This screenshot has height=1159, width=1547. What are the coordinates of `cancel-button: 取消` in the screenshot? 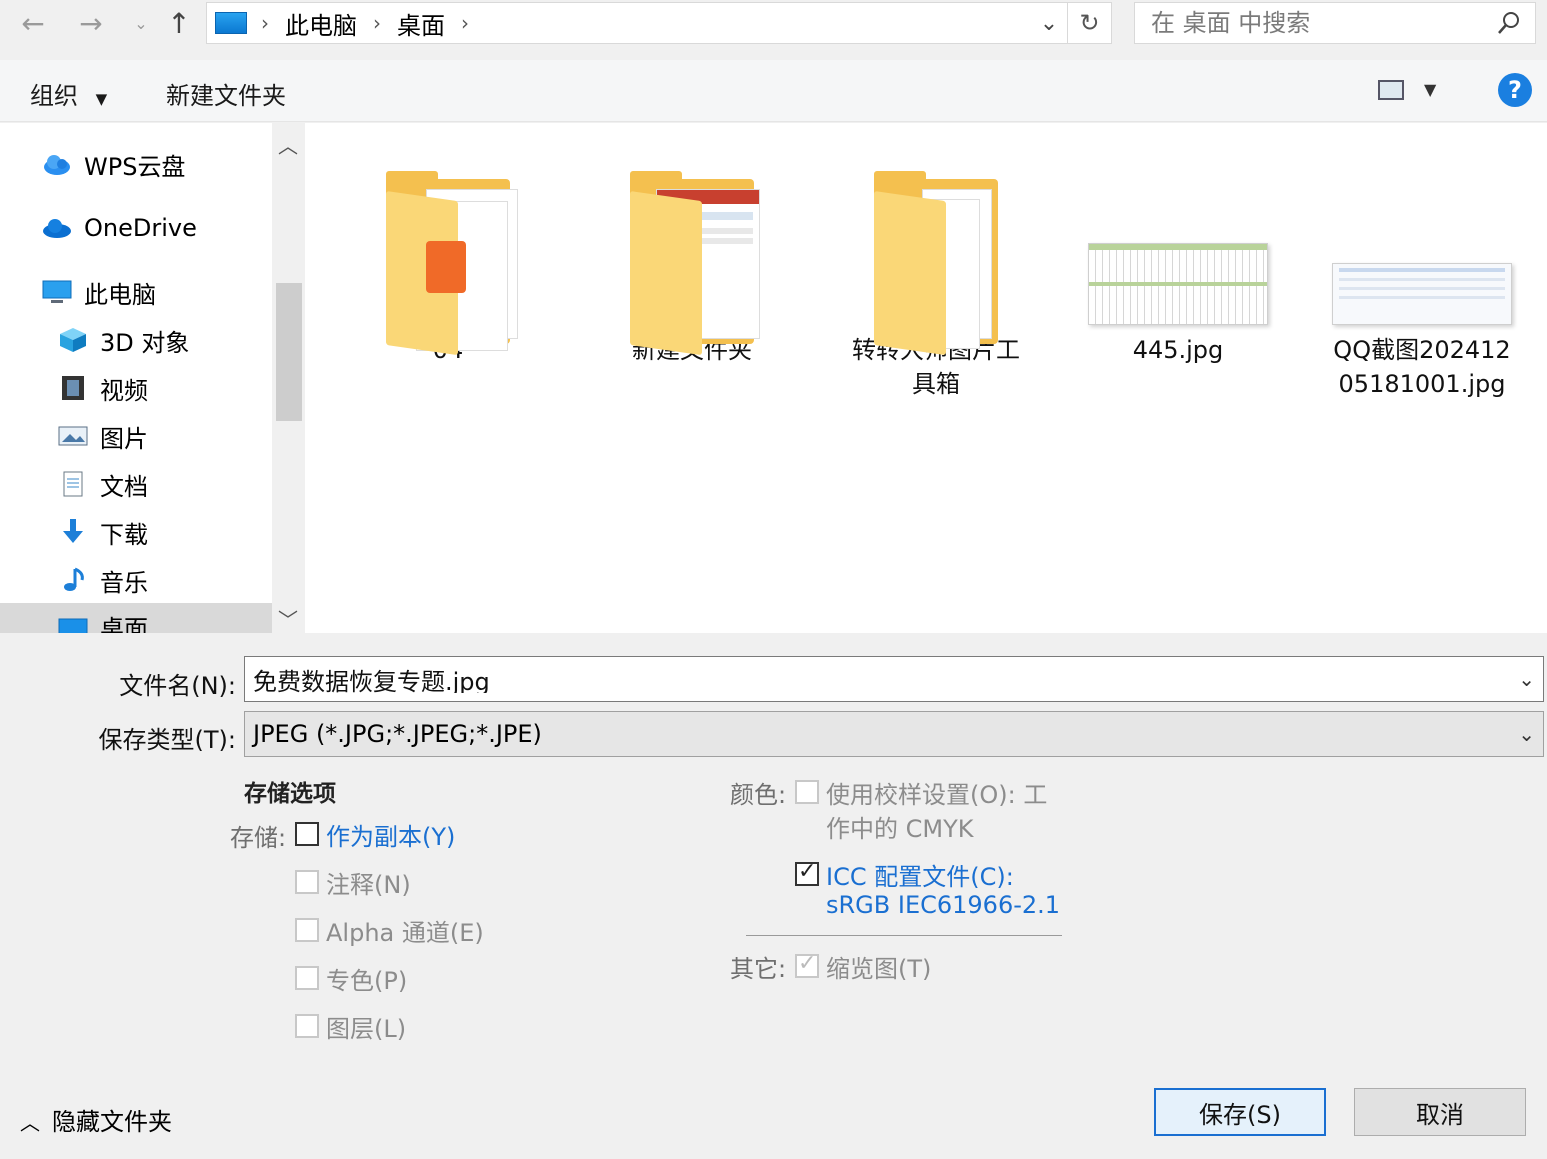 It's located at (1440, 1112).